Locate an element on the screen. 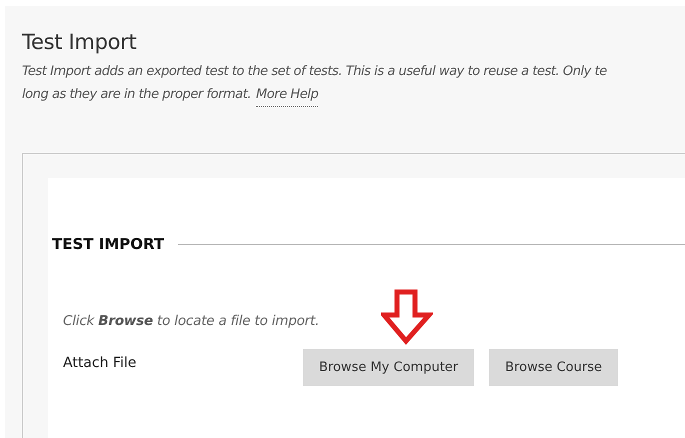 The width and height of the screenshot is (685, 438). instruction-text: Click Browse to locate a file to import. is located at coordinates (191, 321).